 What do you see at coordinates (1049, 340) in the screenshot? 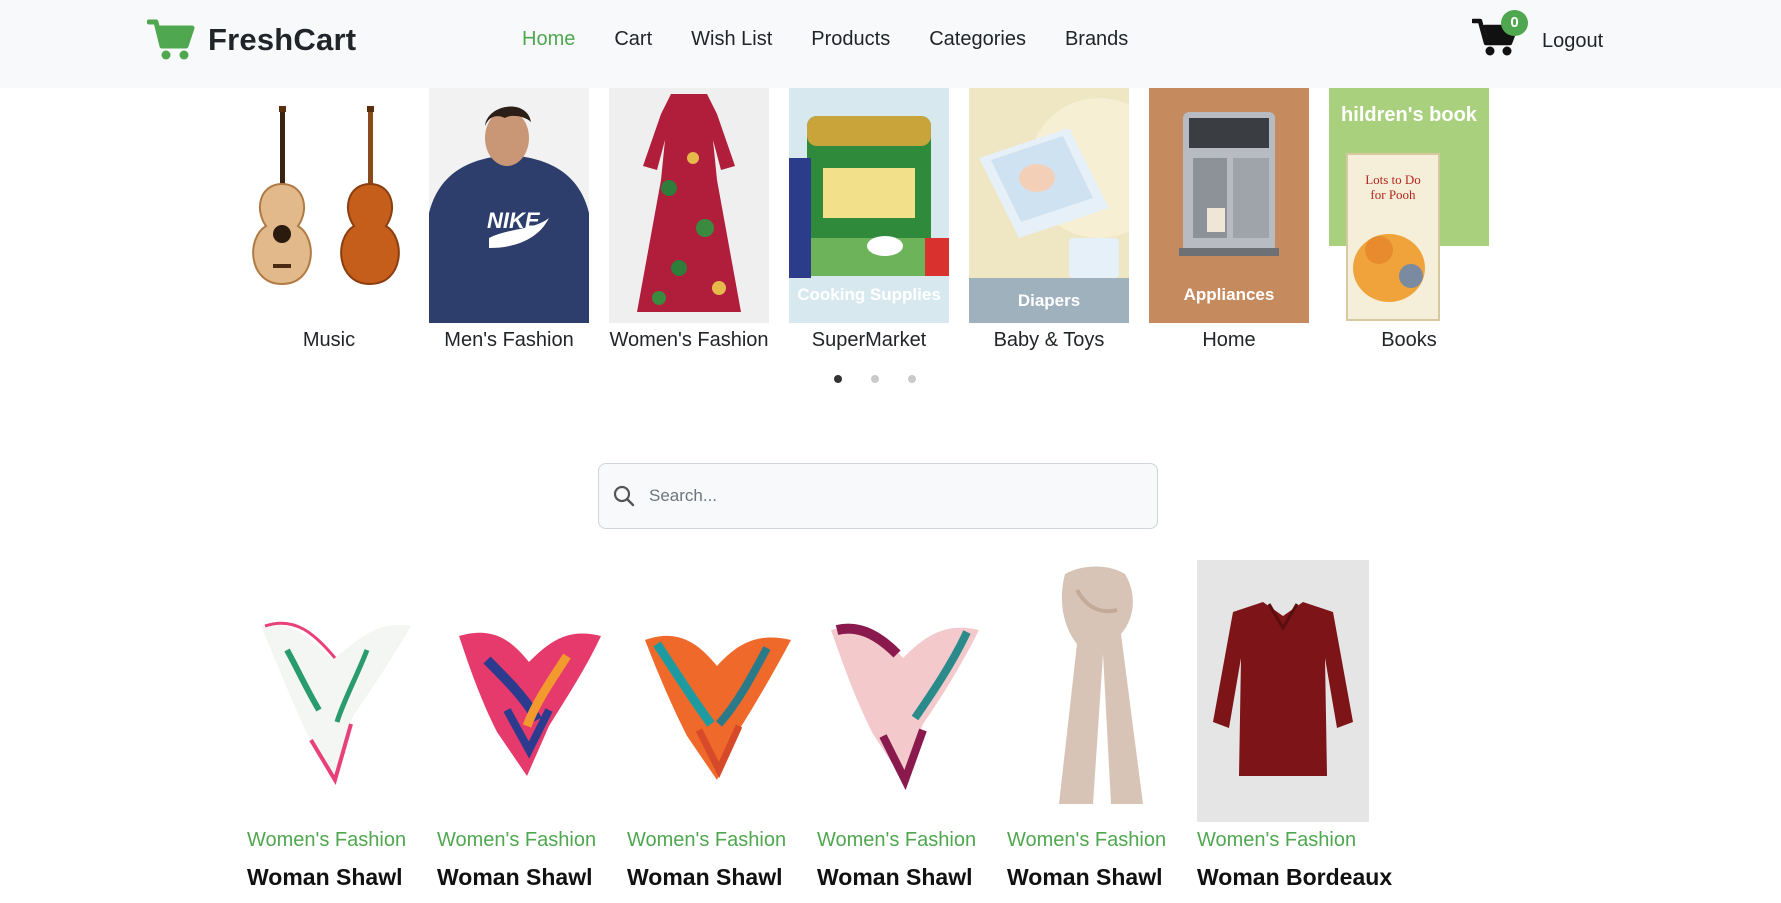
I see `category-label: Baby & Toys` at bounding box center [1049, 340].